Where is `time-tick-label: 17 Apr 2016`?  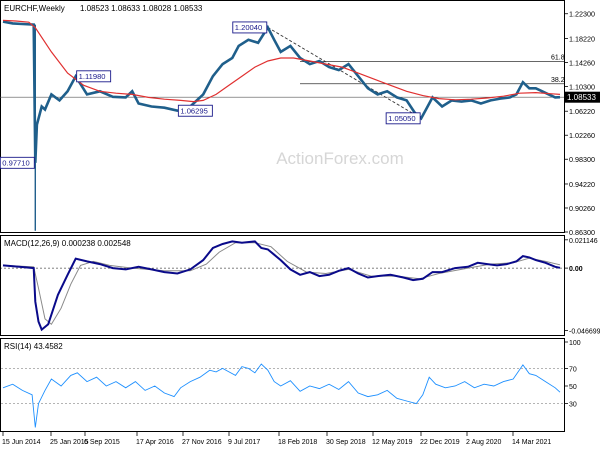 time-tick-label: 17 Apr 2016 is located at coordinates (155, 442).